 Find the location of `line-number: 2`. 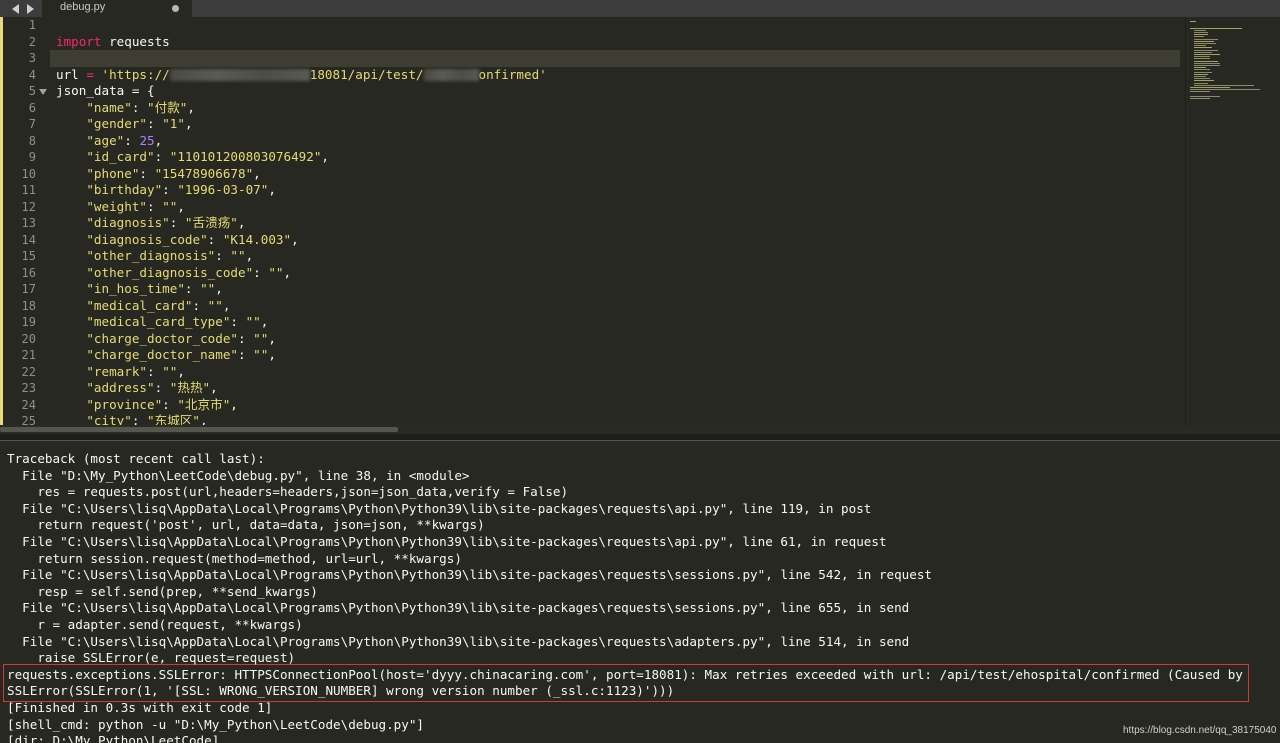

line-number: 2 is located at coordinates (32, 41).